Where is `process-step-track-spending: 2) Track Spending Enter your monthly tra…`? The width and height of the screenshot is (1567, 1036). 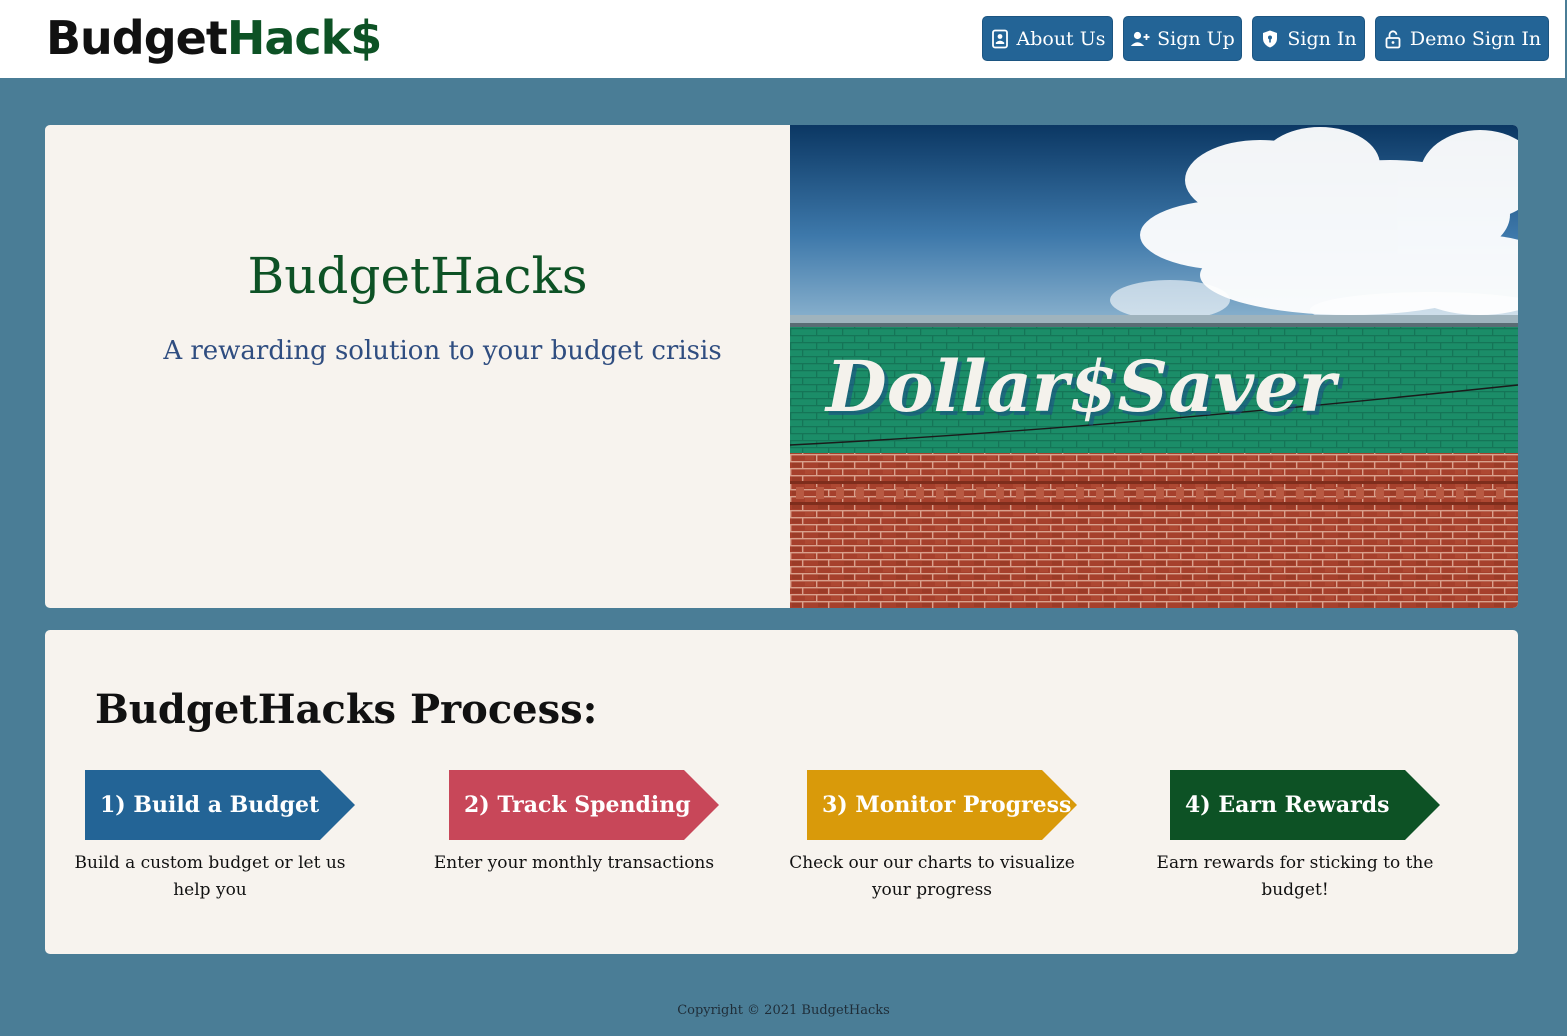
process-step-track-spending: 2) Track Spending Enter your monthly tra… is located at coordinates (576, 821).